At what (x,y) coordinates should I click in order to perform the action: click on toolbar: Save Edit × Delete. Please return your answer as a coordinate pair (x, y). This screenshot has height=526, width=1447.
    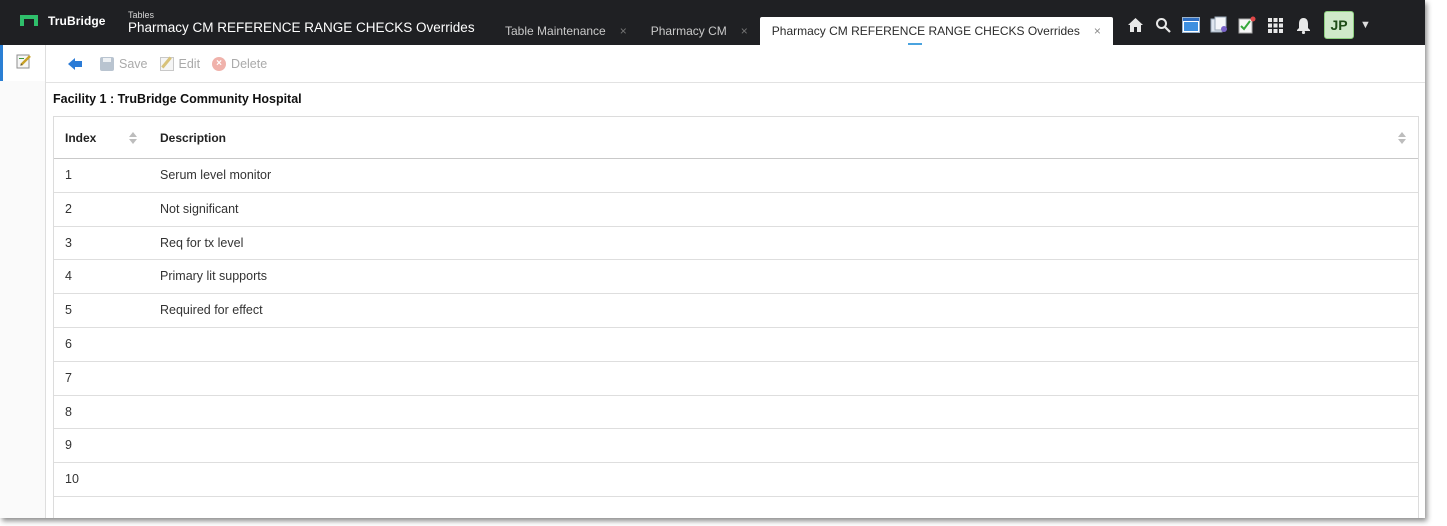
    Looking at the image, I should click on (735, 64).